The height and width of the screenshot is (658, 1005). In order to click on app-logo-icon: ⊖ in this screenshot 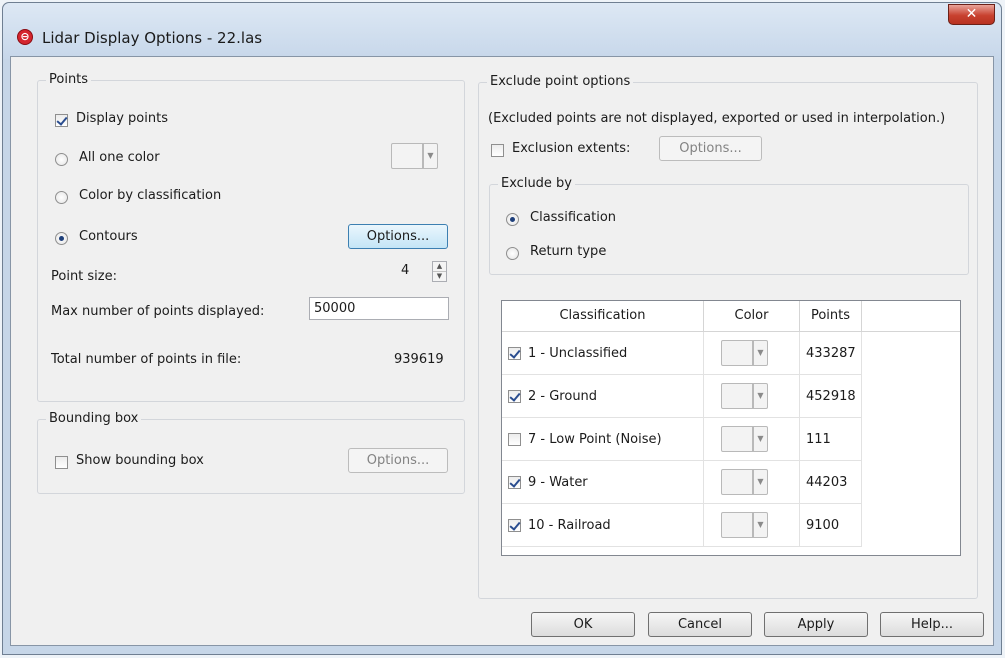, I will do `click(25, 37)`.